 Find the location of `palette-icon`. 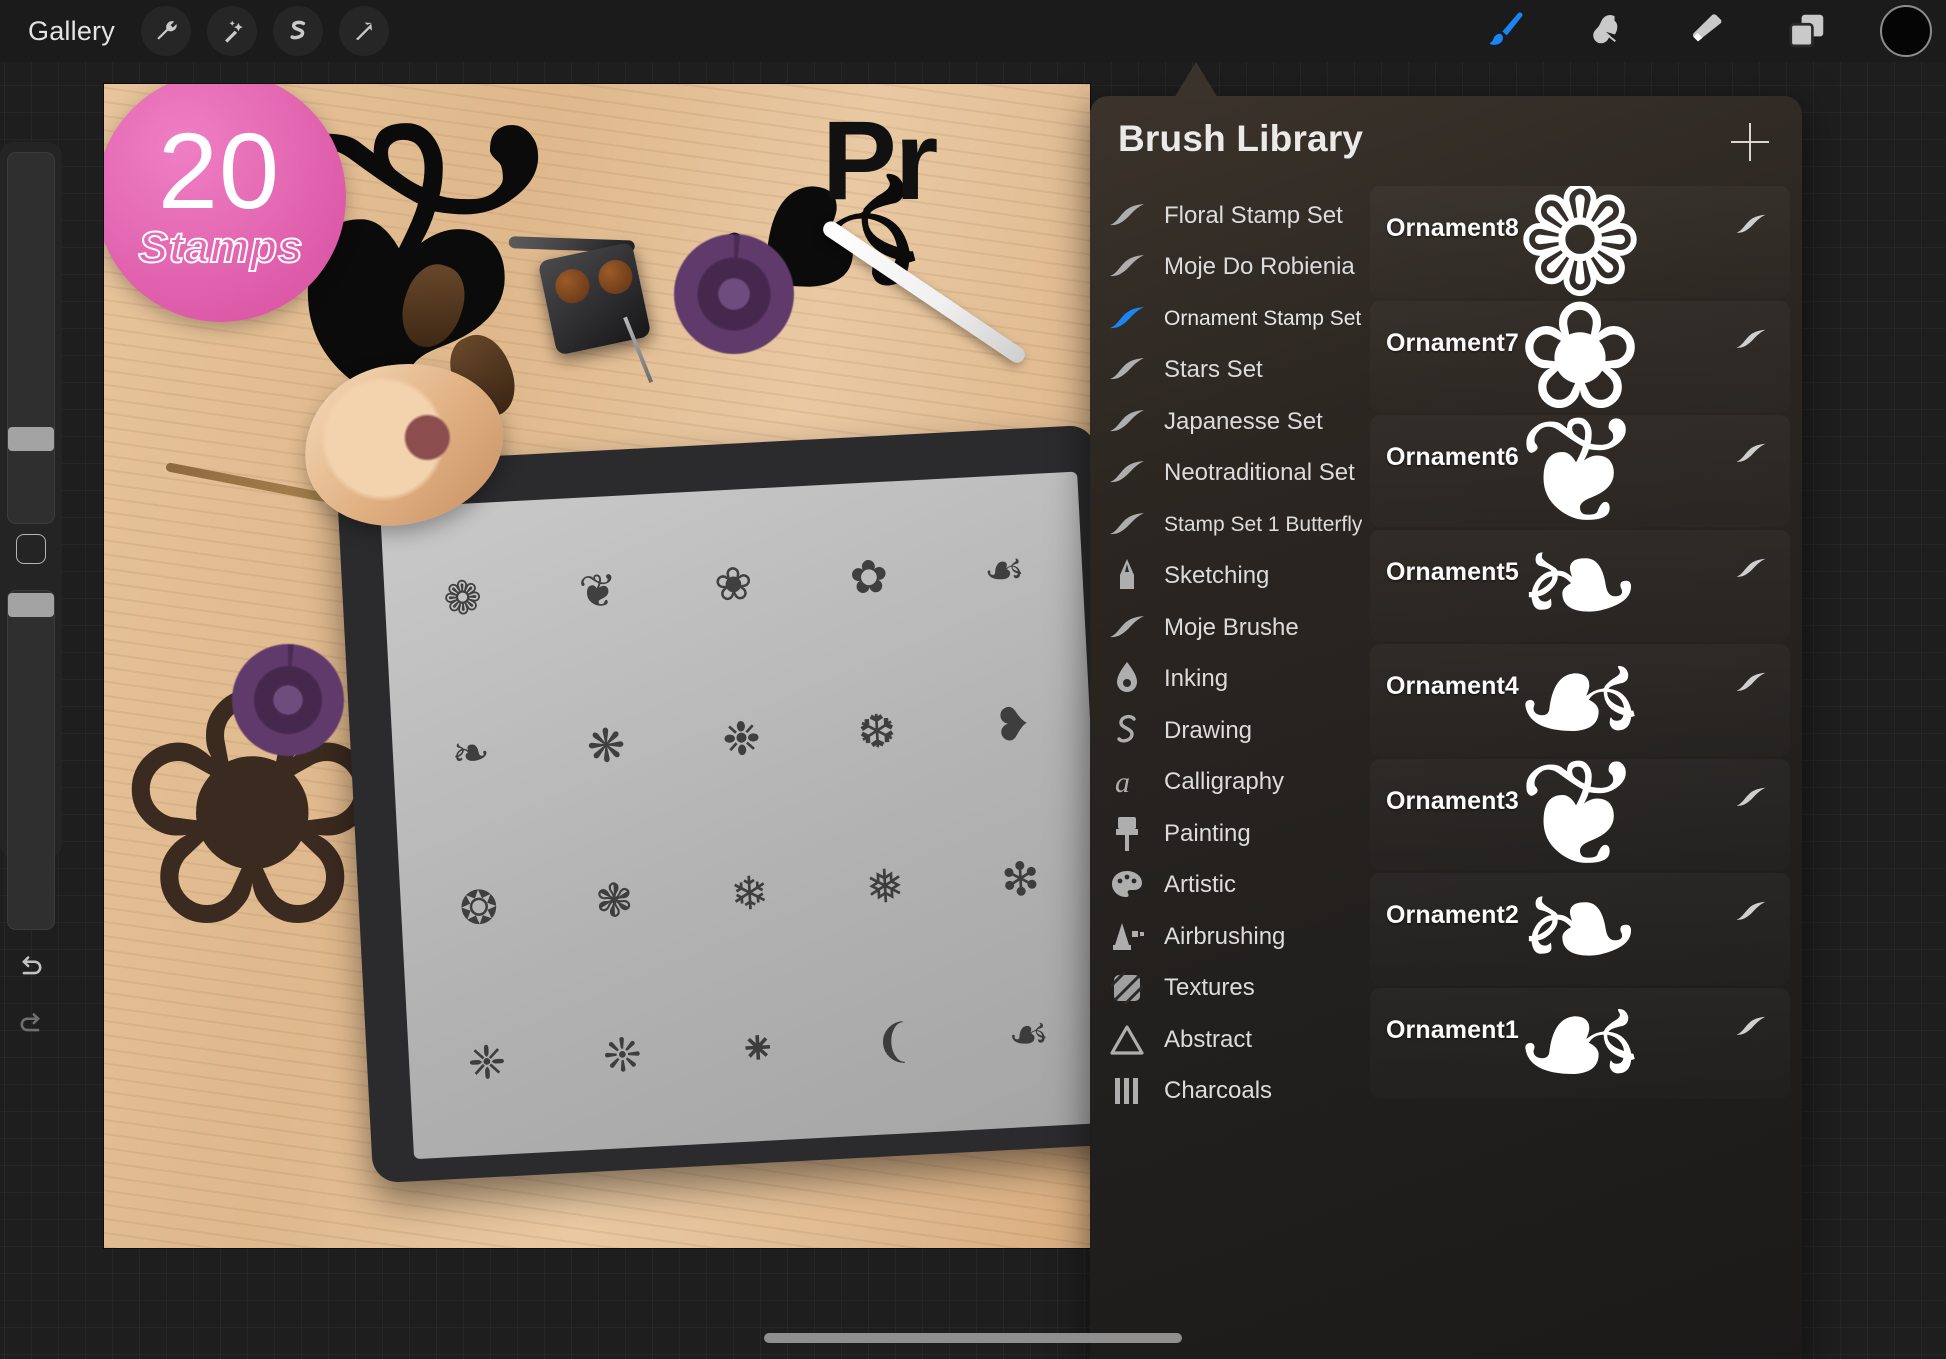

palette-icon is located at coordinates (1127, 885).